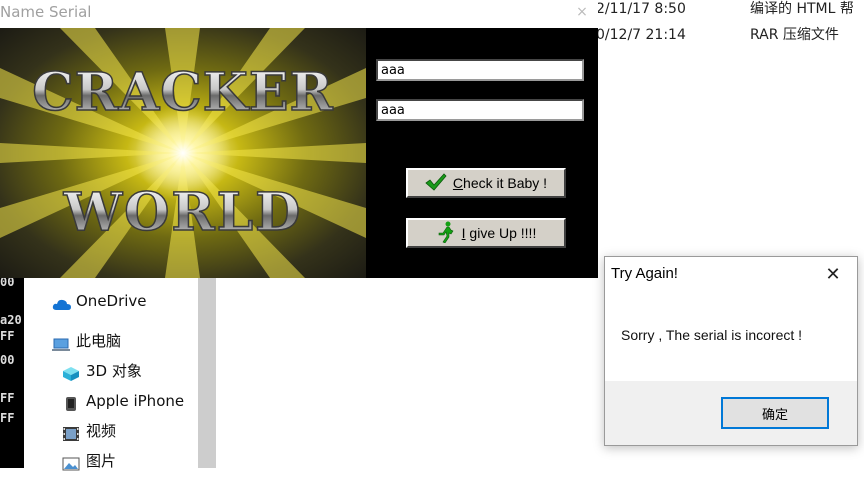 Image resolution: width=864 pixels, height=479 pixels. What do you see at coordinates (446, 233) in the screenshot?
I see `running-man-icon` at bounding box center [446, 233].